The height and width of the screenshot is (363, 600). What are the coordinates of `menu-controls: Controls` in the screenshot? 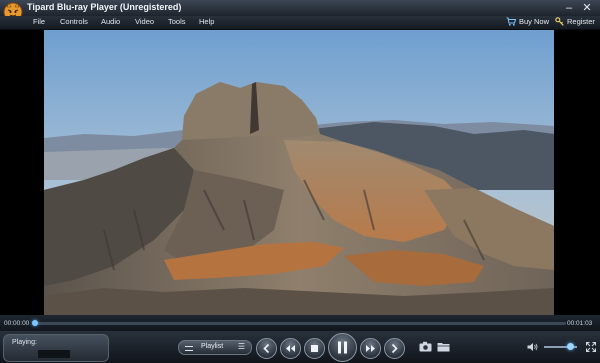 It's located at (74, 21).